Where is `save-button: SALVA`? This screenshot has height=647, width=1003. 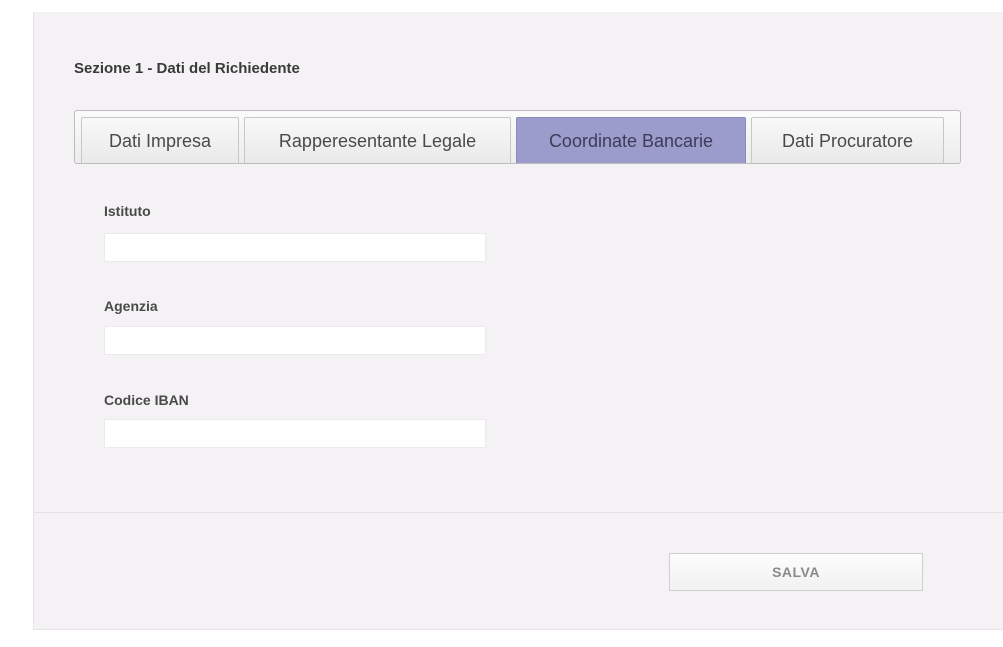
save-button: SALVA is located at coordinates (796, 572).